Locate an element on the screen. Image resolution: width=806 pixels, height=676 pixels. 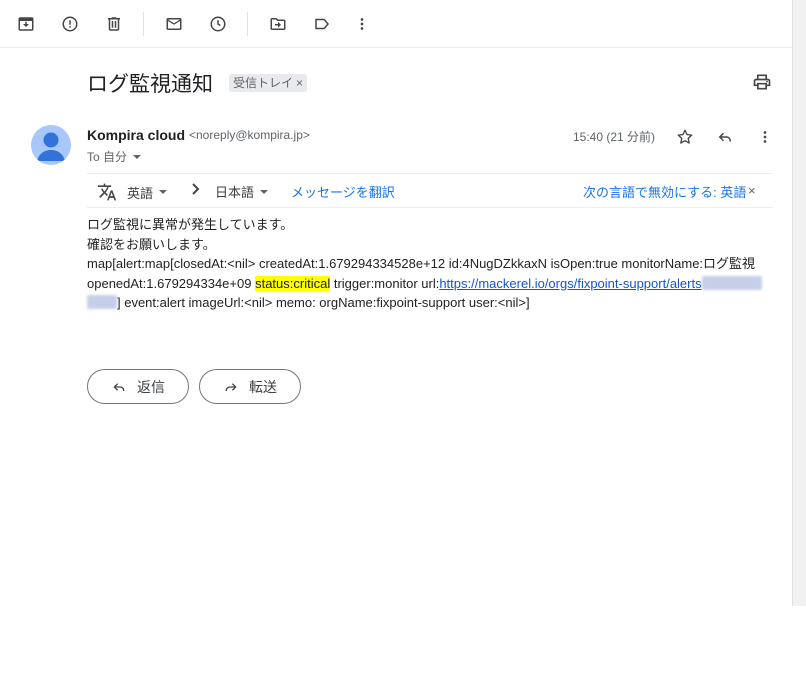
star-icon is located at coordinates (685, 137).